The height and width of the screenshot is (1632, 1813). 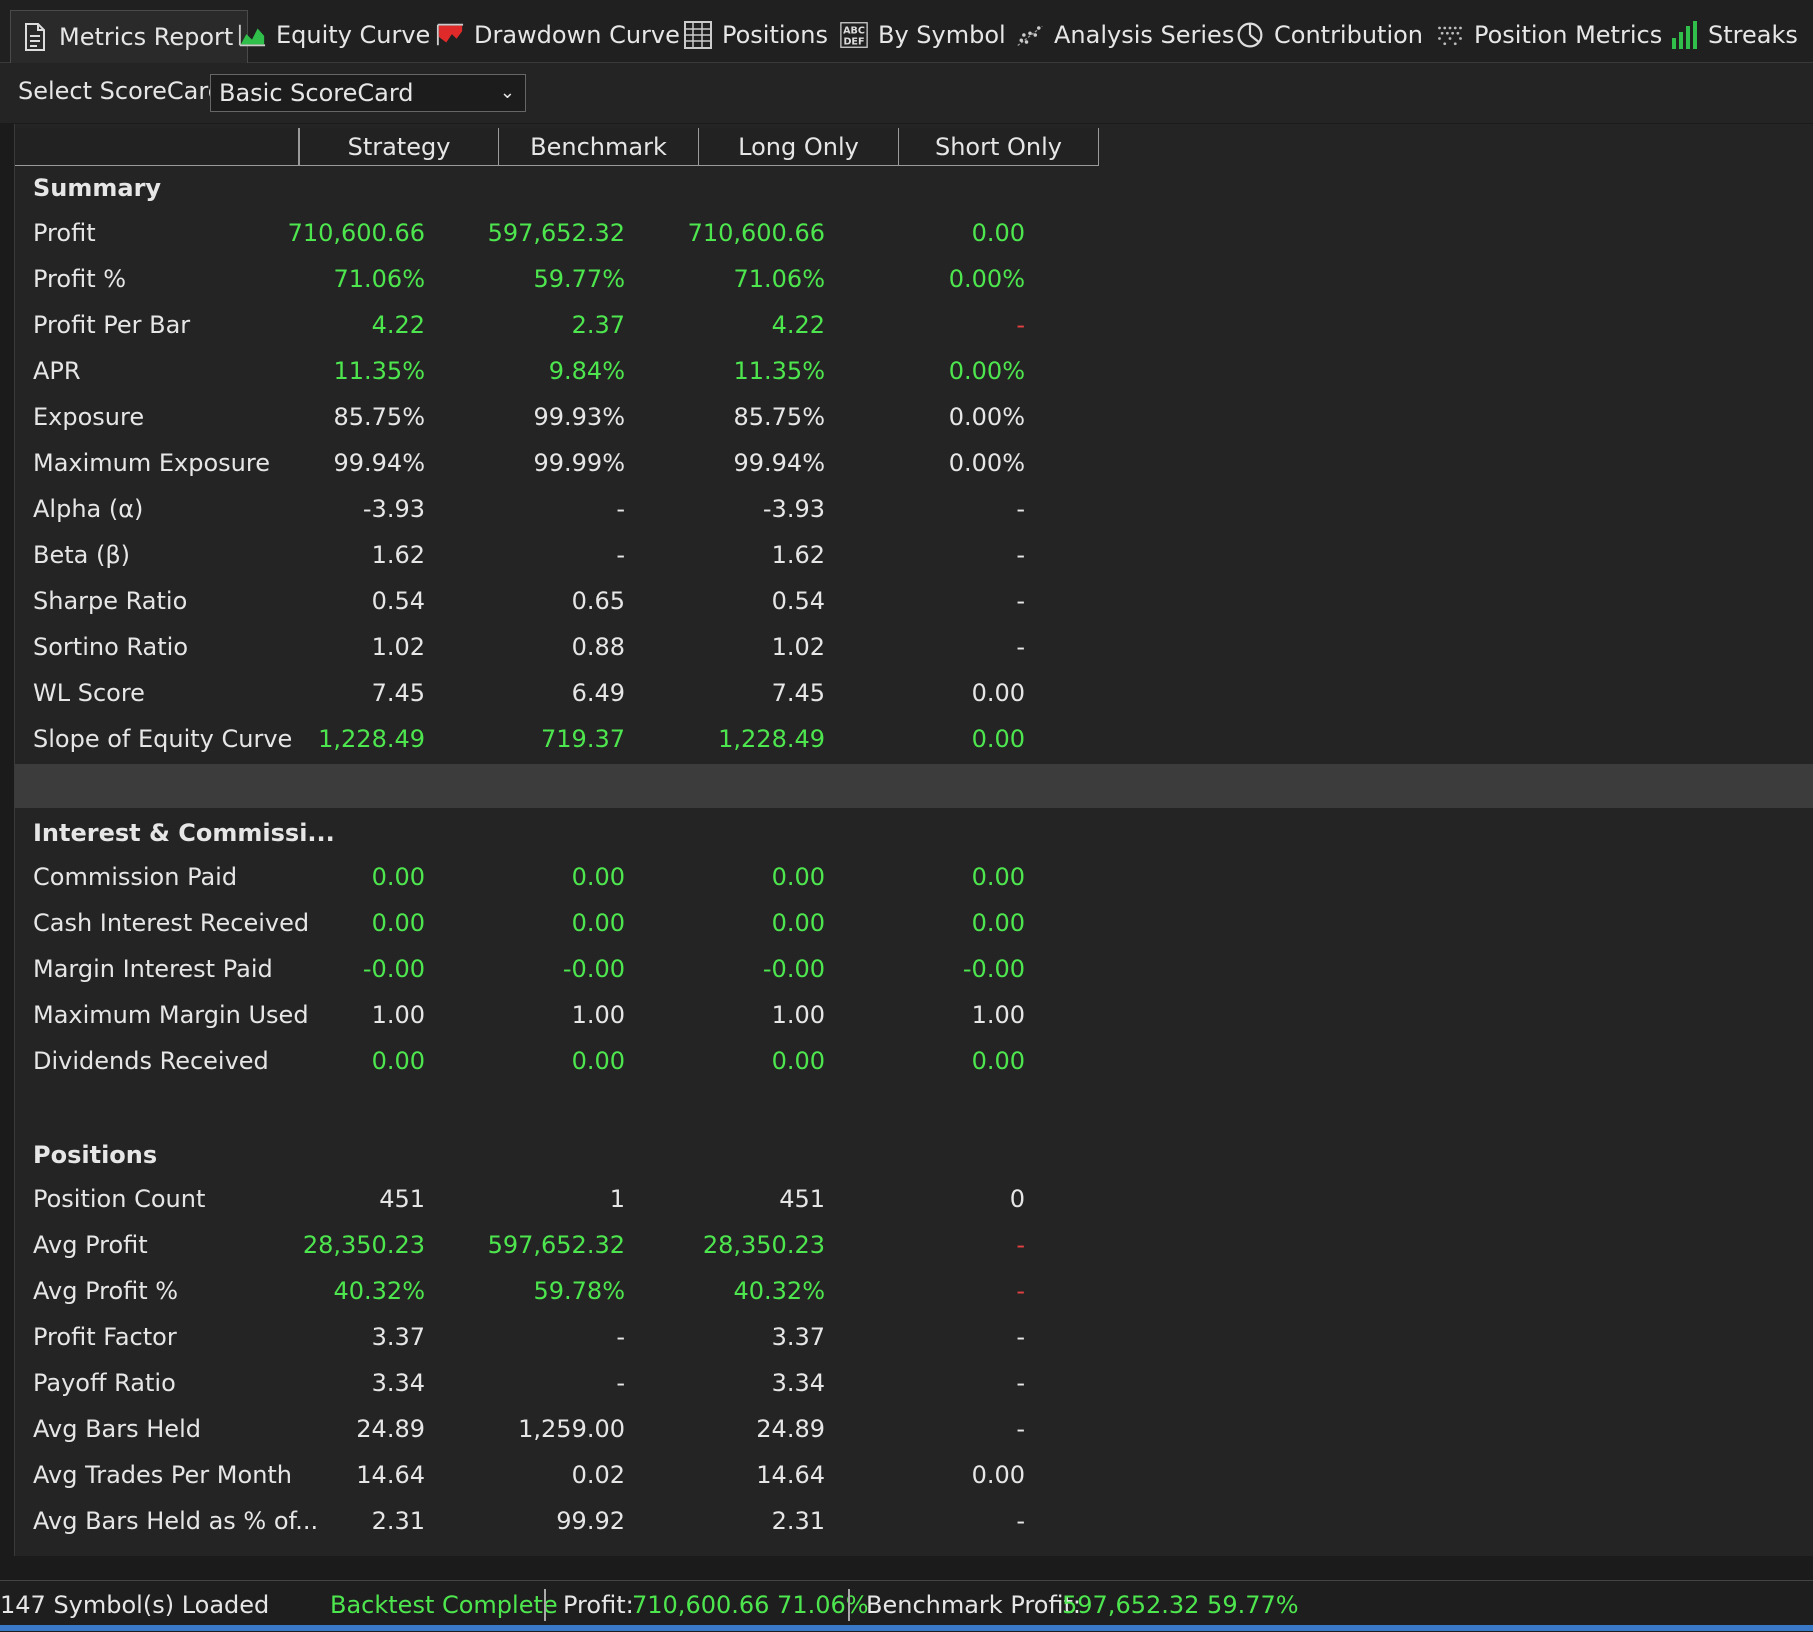 What do you see at coordinates (110, 601) in the screenshot?
I see `metric-label: Sharpe Ratio` at bounding box center [110, 601].